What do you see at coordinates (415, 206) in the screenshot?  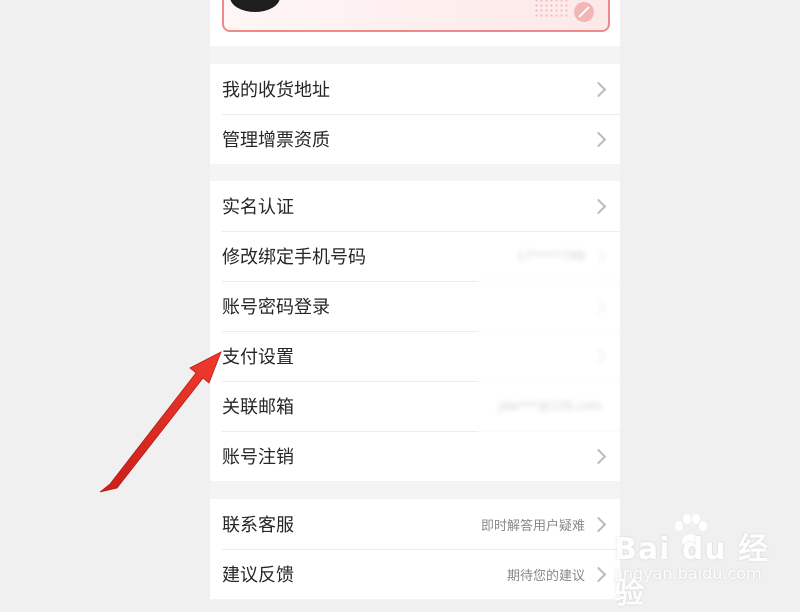 I see `row-real-name-auth: 实名认证` at bounding box center [415, 206].